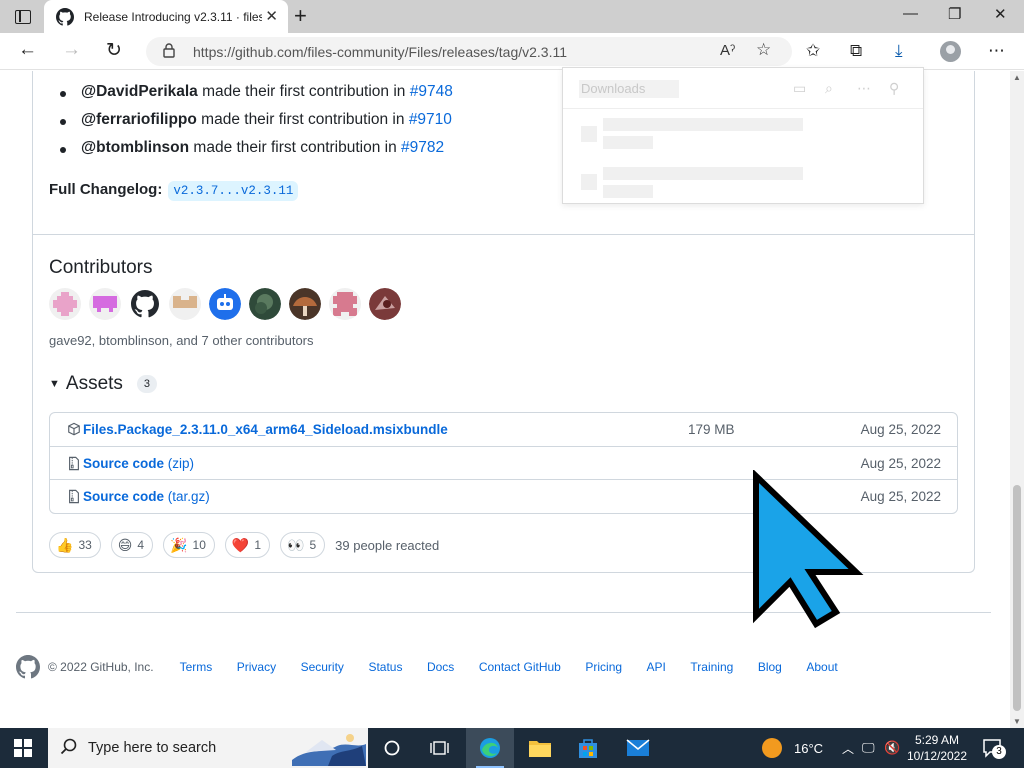 This screenshot has width=1024, height=768. I want to click on contribution-text: made their first contribution in, so click(295, 147).